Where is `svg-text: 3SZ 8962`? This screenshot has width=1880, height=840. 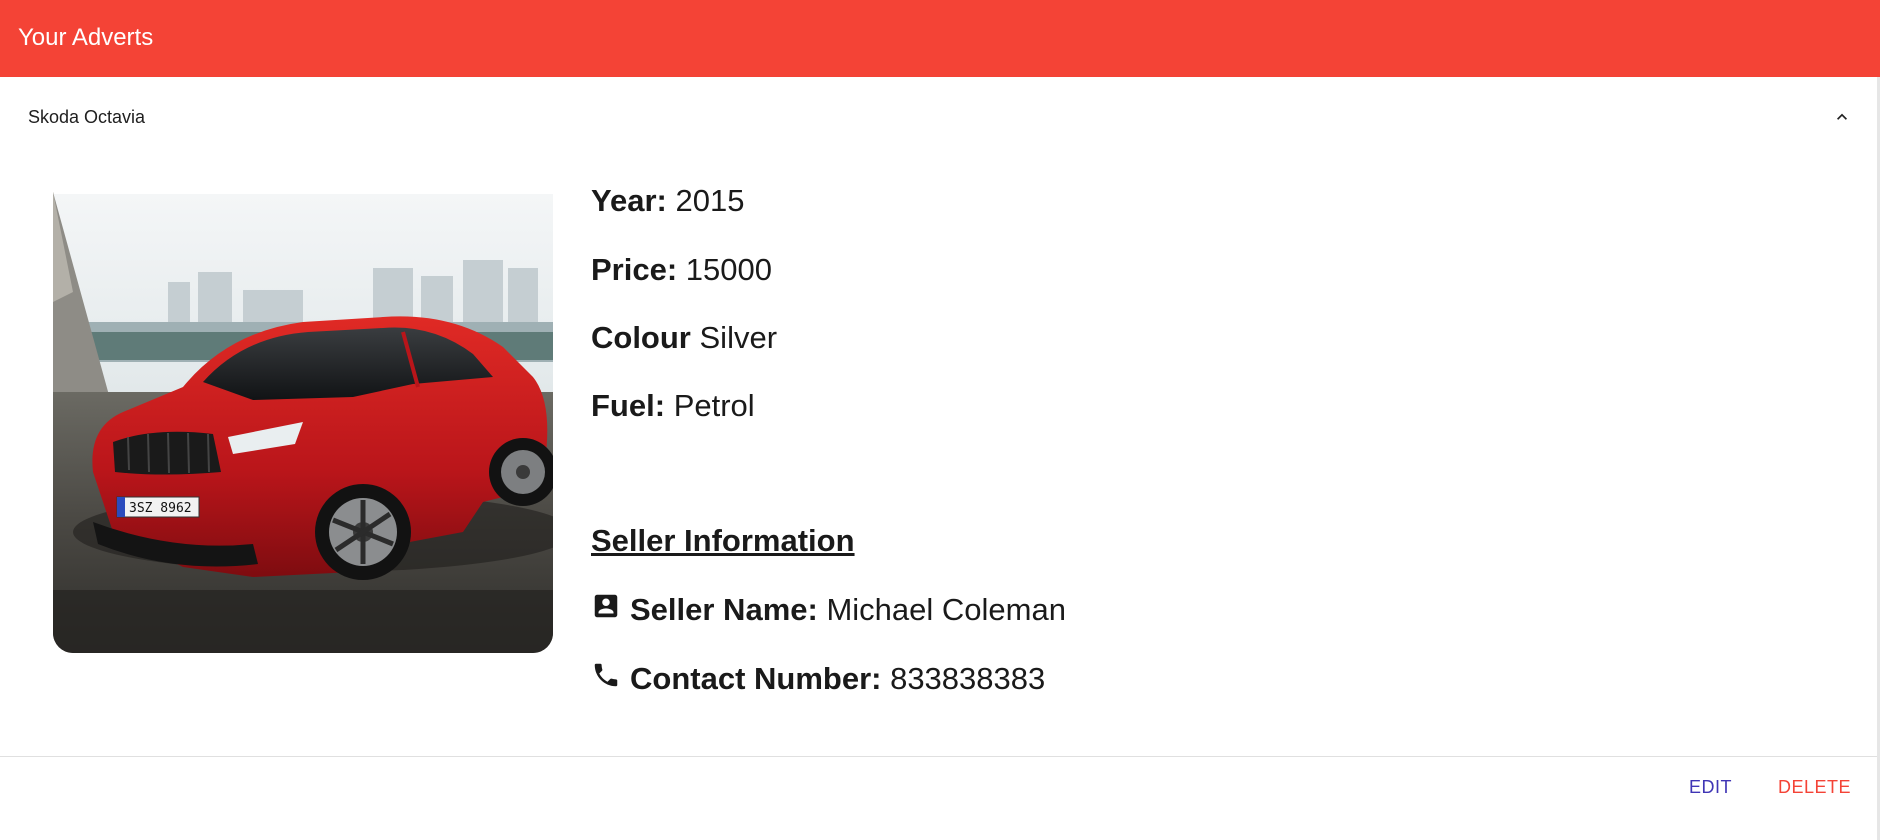
svg-text: 3SZ 8962 is located at coordinates (160, 508).